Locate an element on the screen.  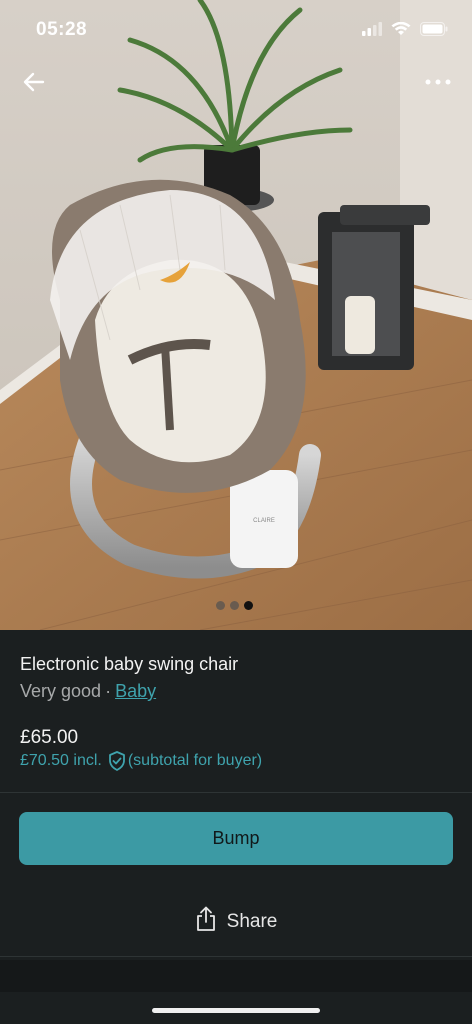
brand-label: CLAIRE is located at coordinates (264, 521).